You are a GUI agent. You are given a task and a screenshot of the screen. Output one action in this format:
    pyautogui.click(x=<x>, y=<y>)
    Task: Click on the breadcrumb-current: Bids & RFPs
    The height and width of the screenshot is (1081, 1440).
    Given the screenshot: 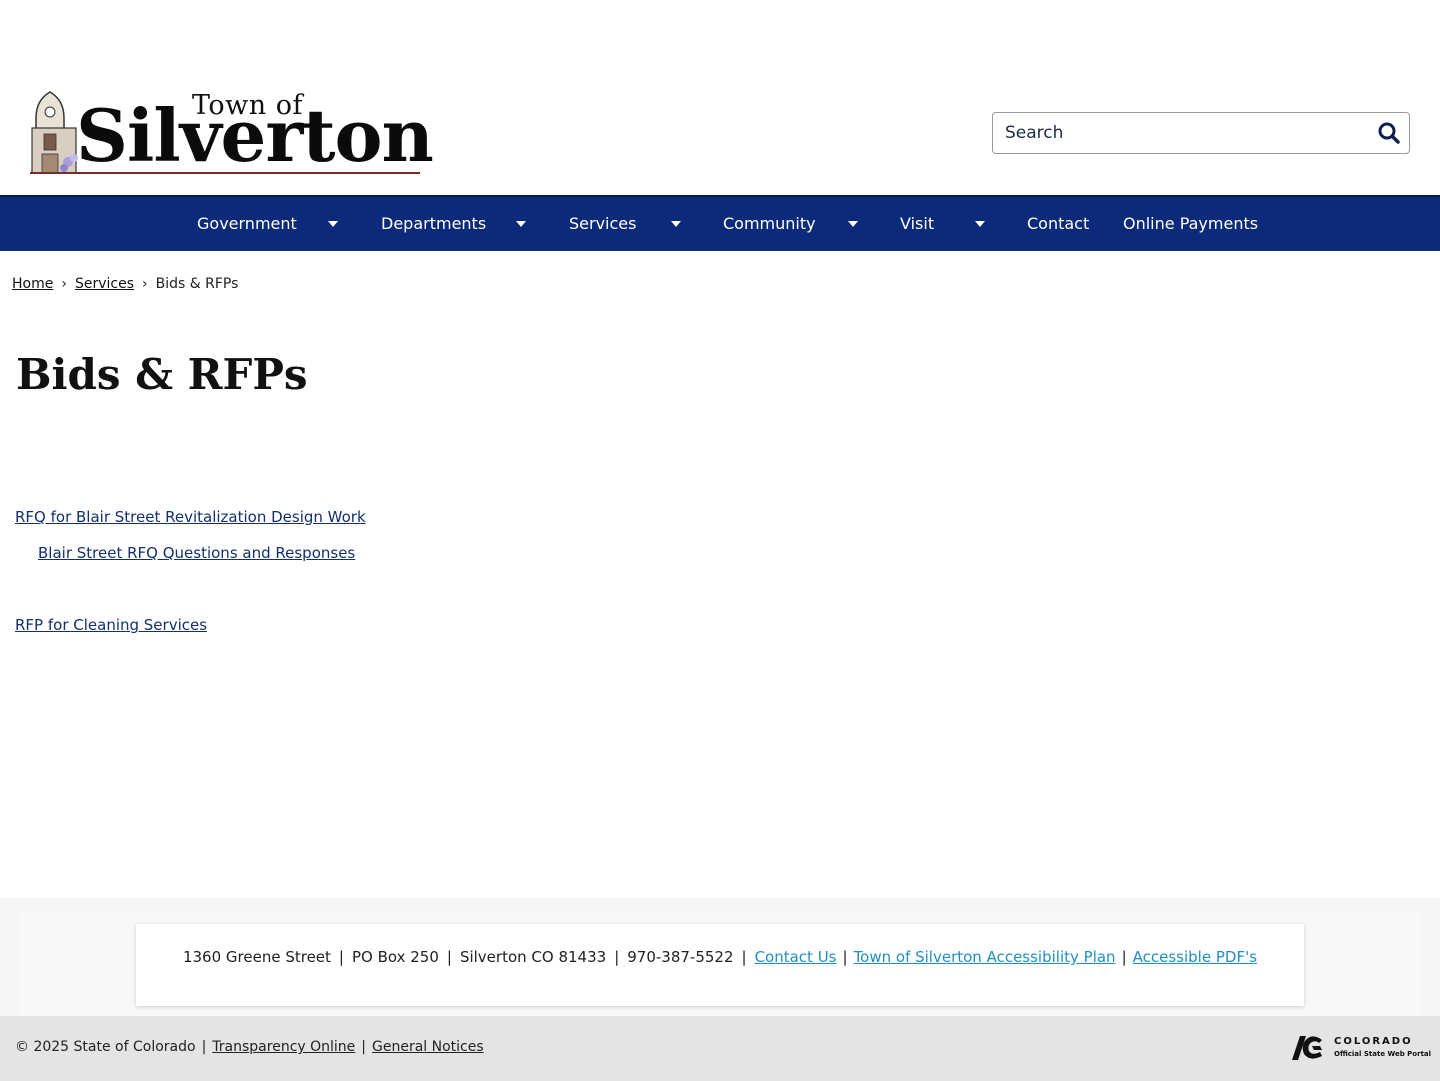 What is the action you would take?
    pyautogui.click(x=197, y=284)
    